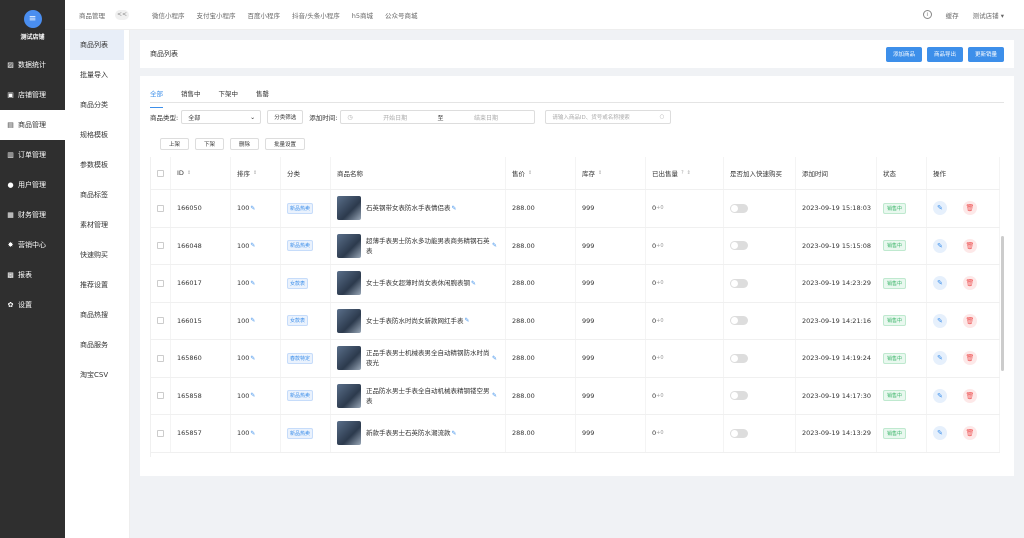 This screenshot has width=1024, height=538. What do you see at coordinates (32, 245) in the screenshot?
I see `nav-item-marketing: ✸ 营销中心` at bounding box center [32, 245].